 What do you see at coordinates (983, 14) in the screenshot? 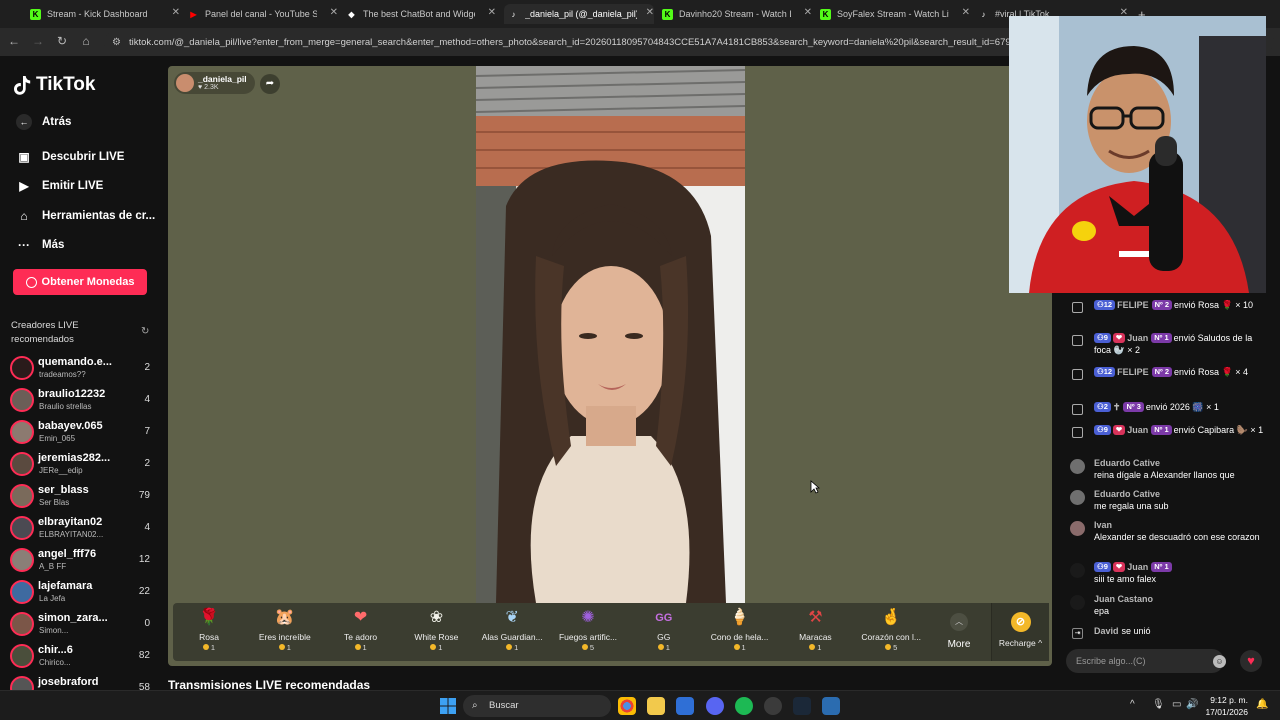
I see `tiktok-icon: ♪` at bounding box center [983, 14].